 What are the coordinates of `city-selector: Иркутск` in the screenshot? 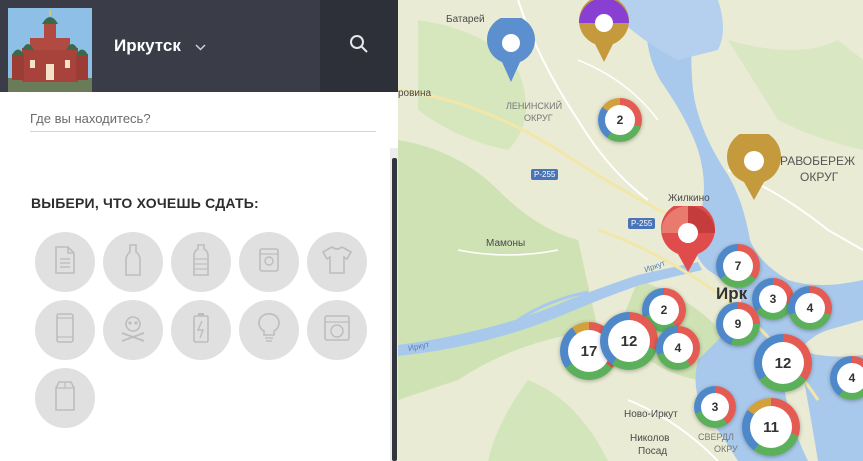 It's located at (206, 46).